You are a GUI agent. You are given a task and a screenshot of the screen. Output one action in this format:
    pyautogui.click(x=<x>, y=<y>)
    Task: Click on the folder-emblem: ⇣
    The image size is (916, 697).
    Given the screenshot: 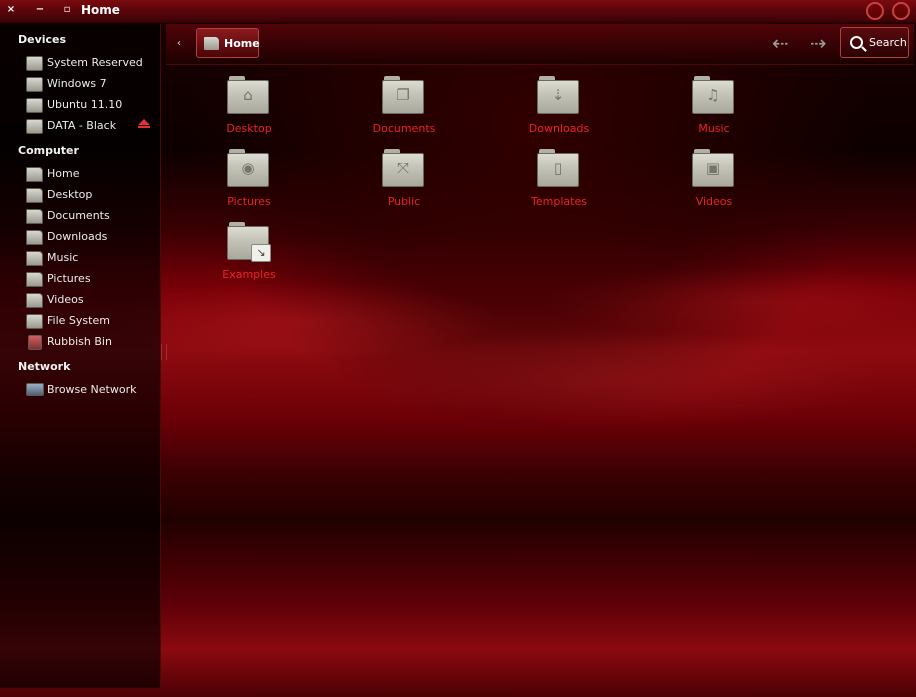 What is the action you would take?
    pyautogui.click(x=558, y=95)
    